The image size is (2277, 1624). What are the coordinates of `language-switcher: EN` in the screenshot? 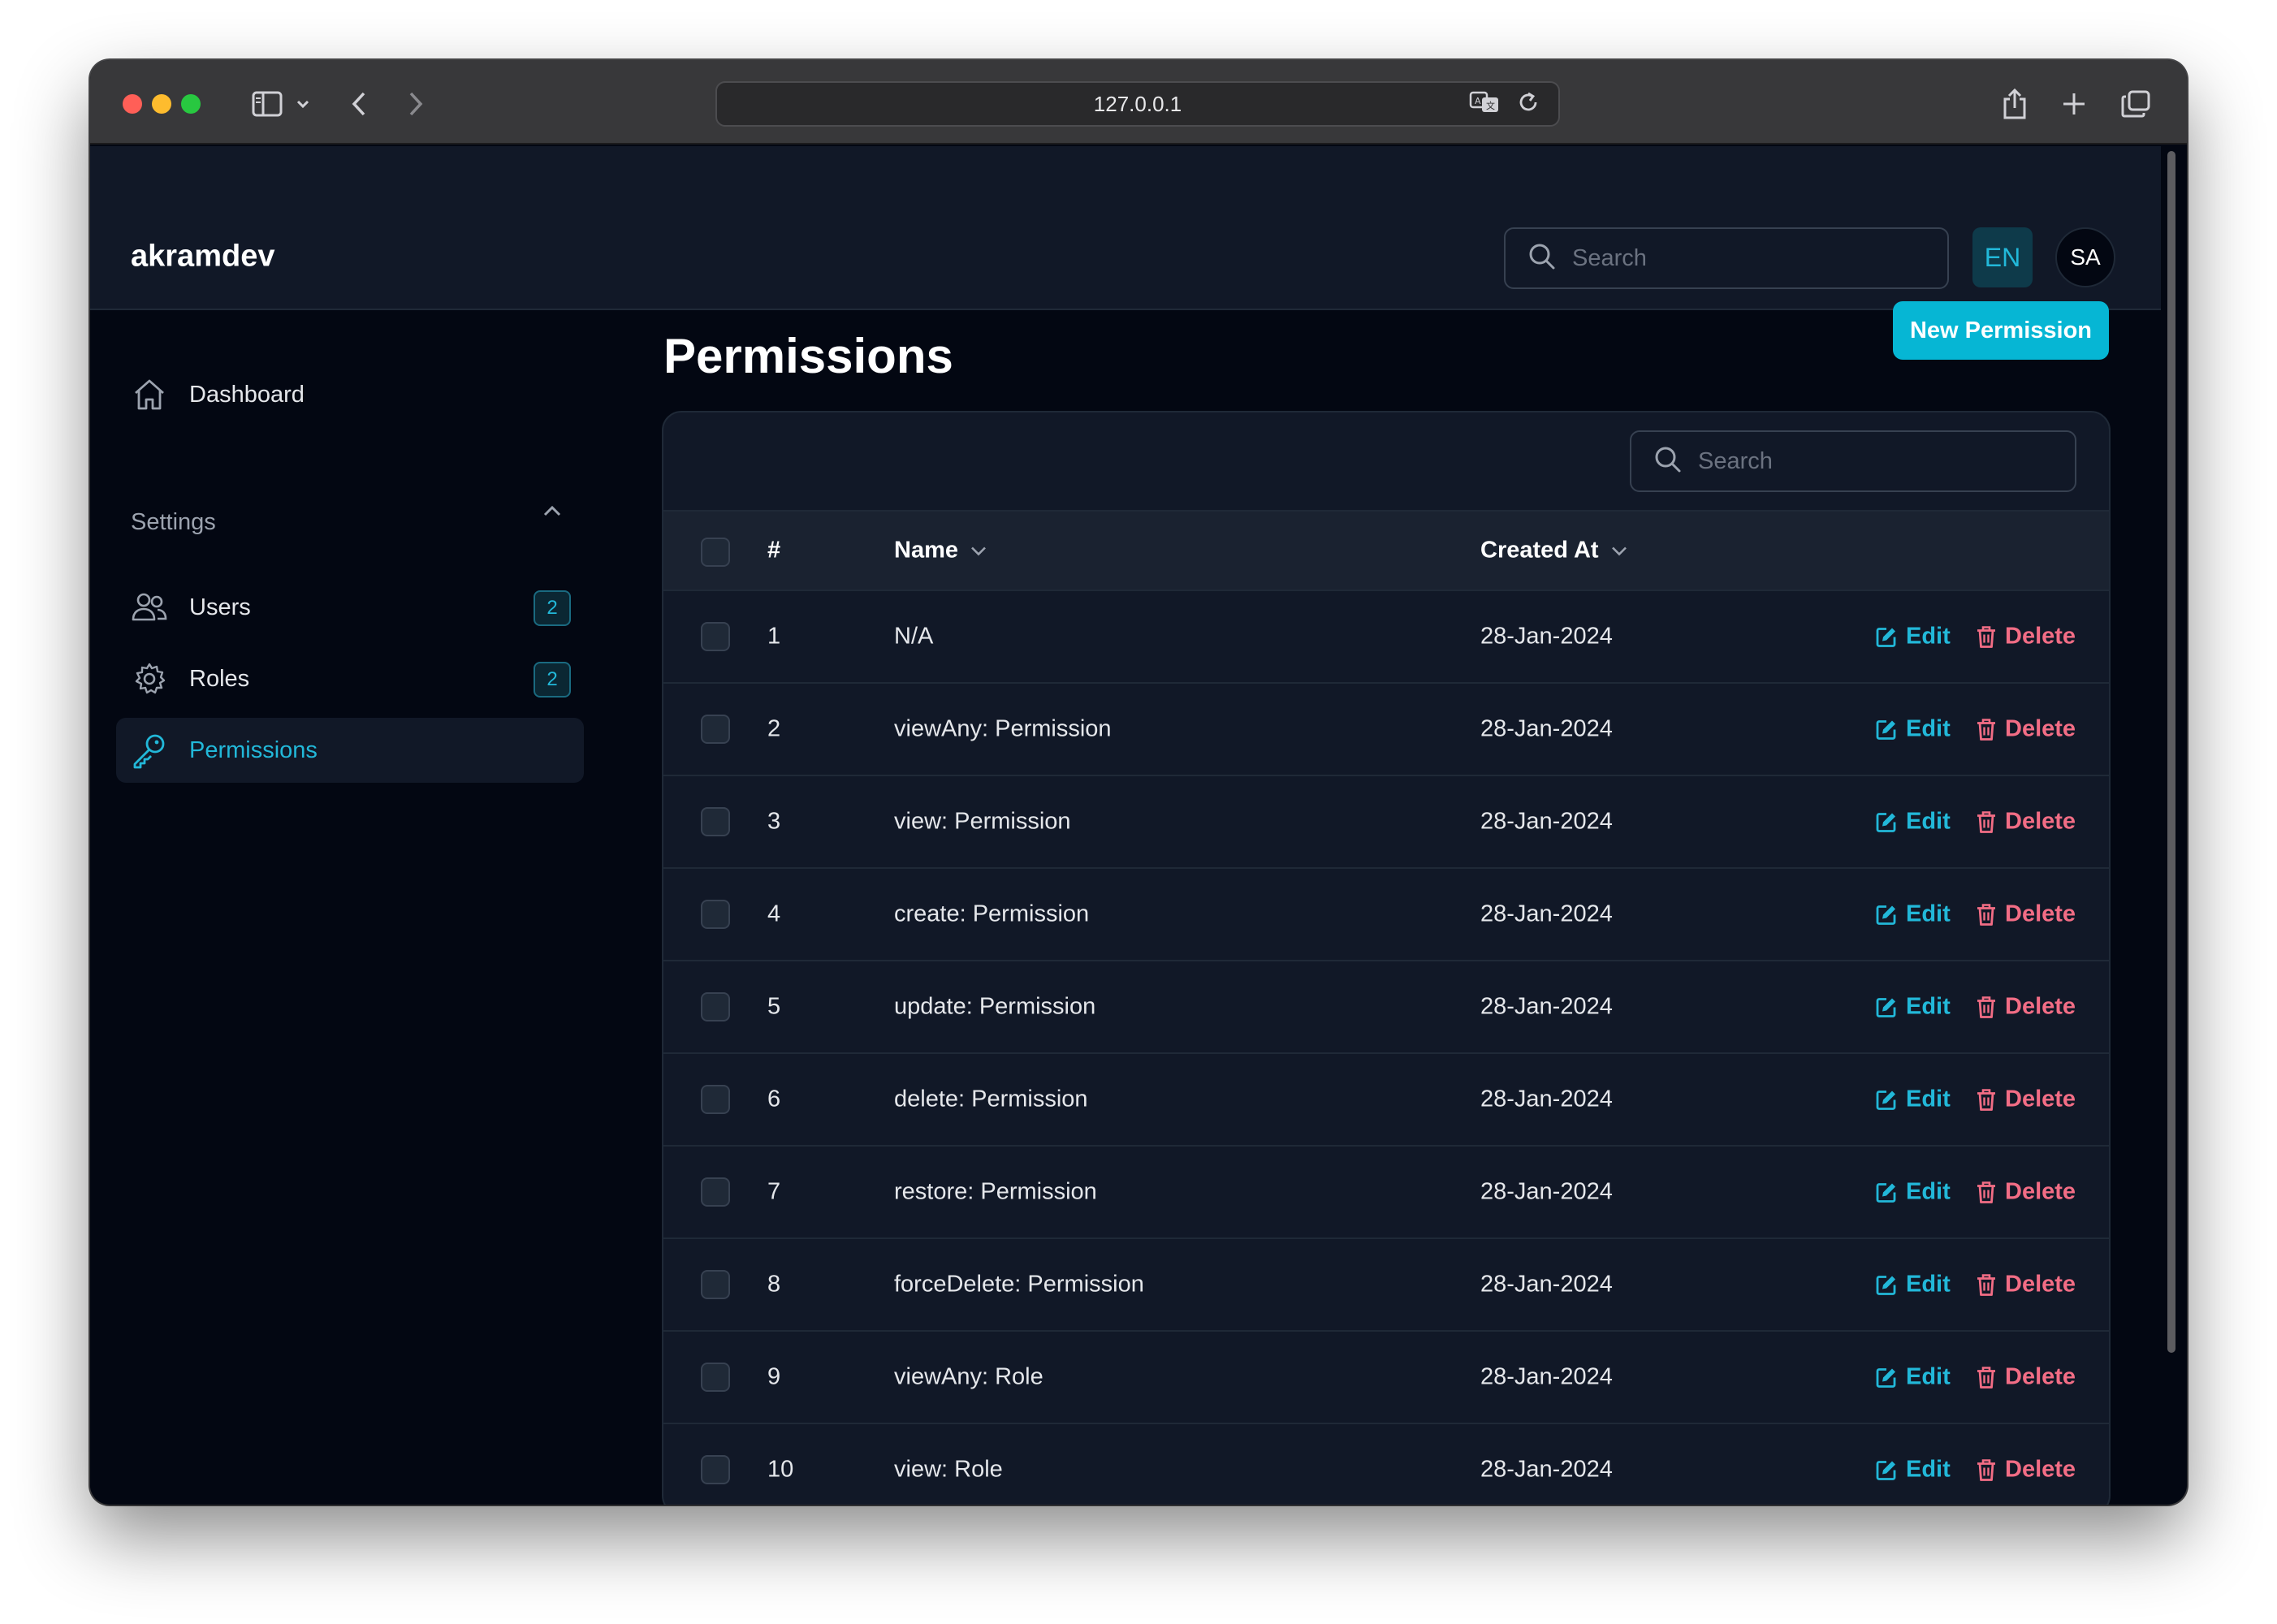 It's located at (2002, 257).